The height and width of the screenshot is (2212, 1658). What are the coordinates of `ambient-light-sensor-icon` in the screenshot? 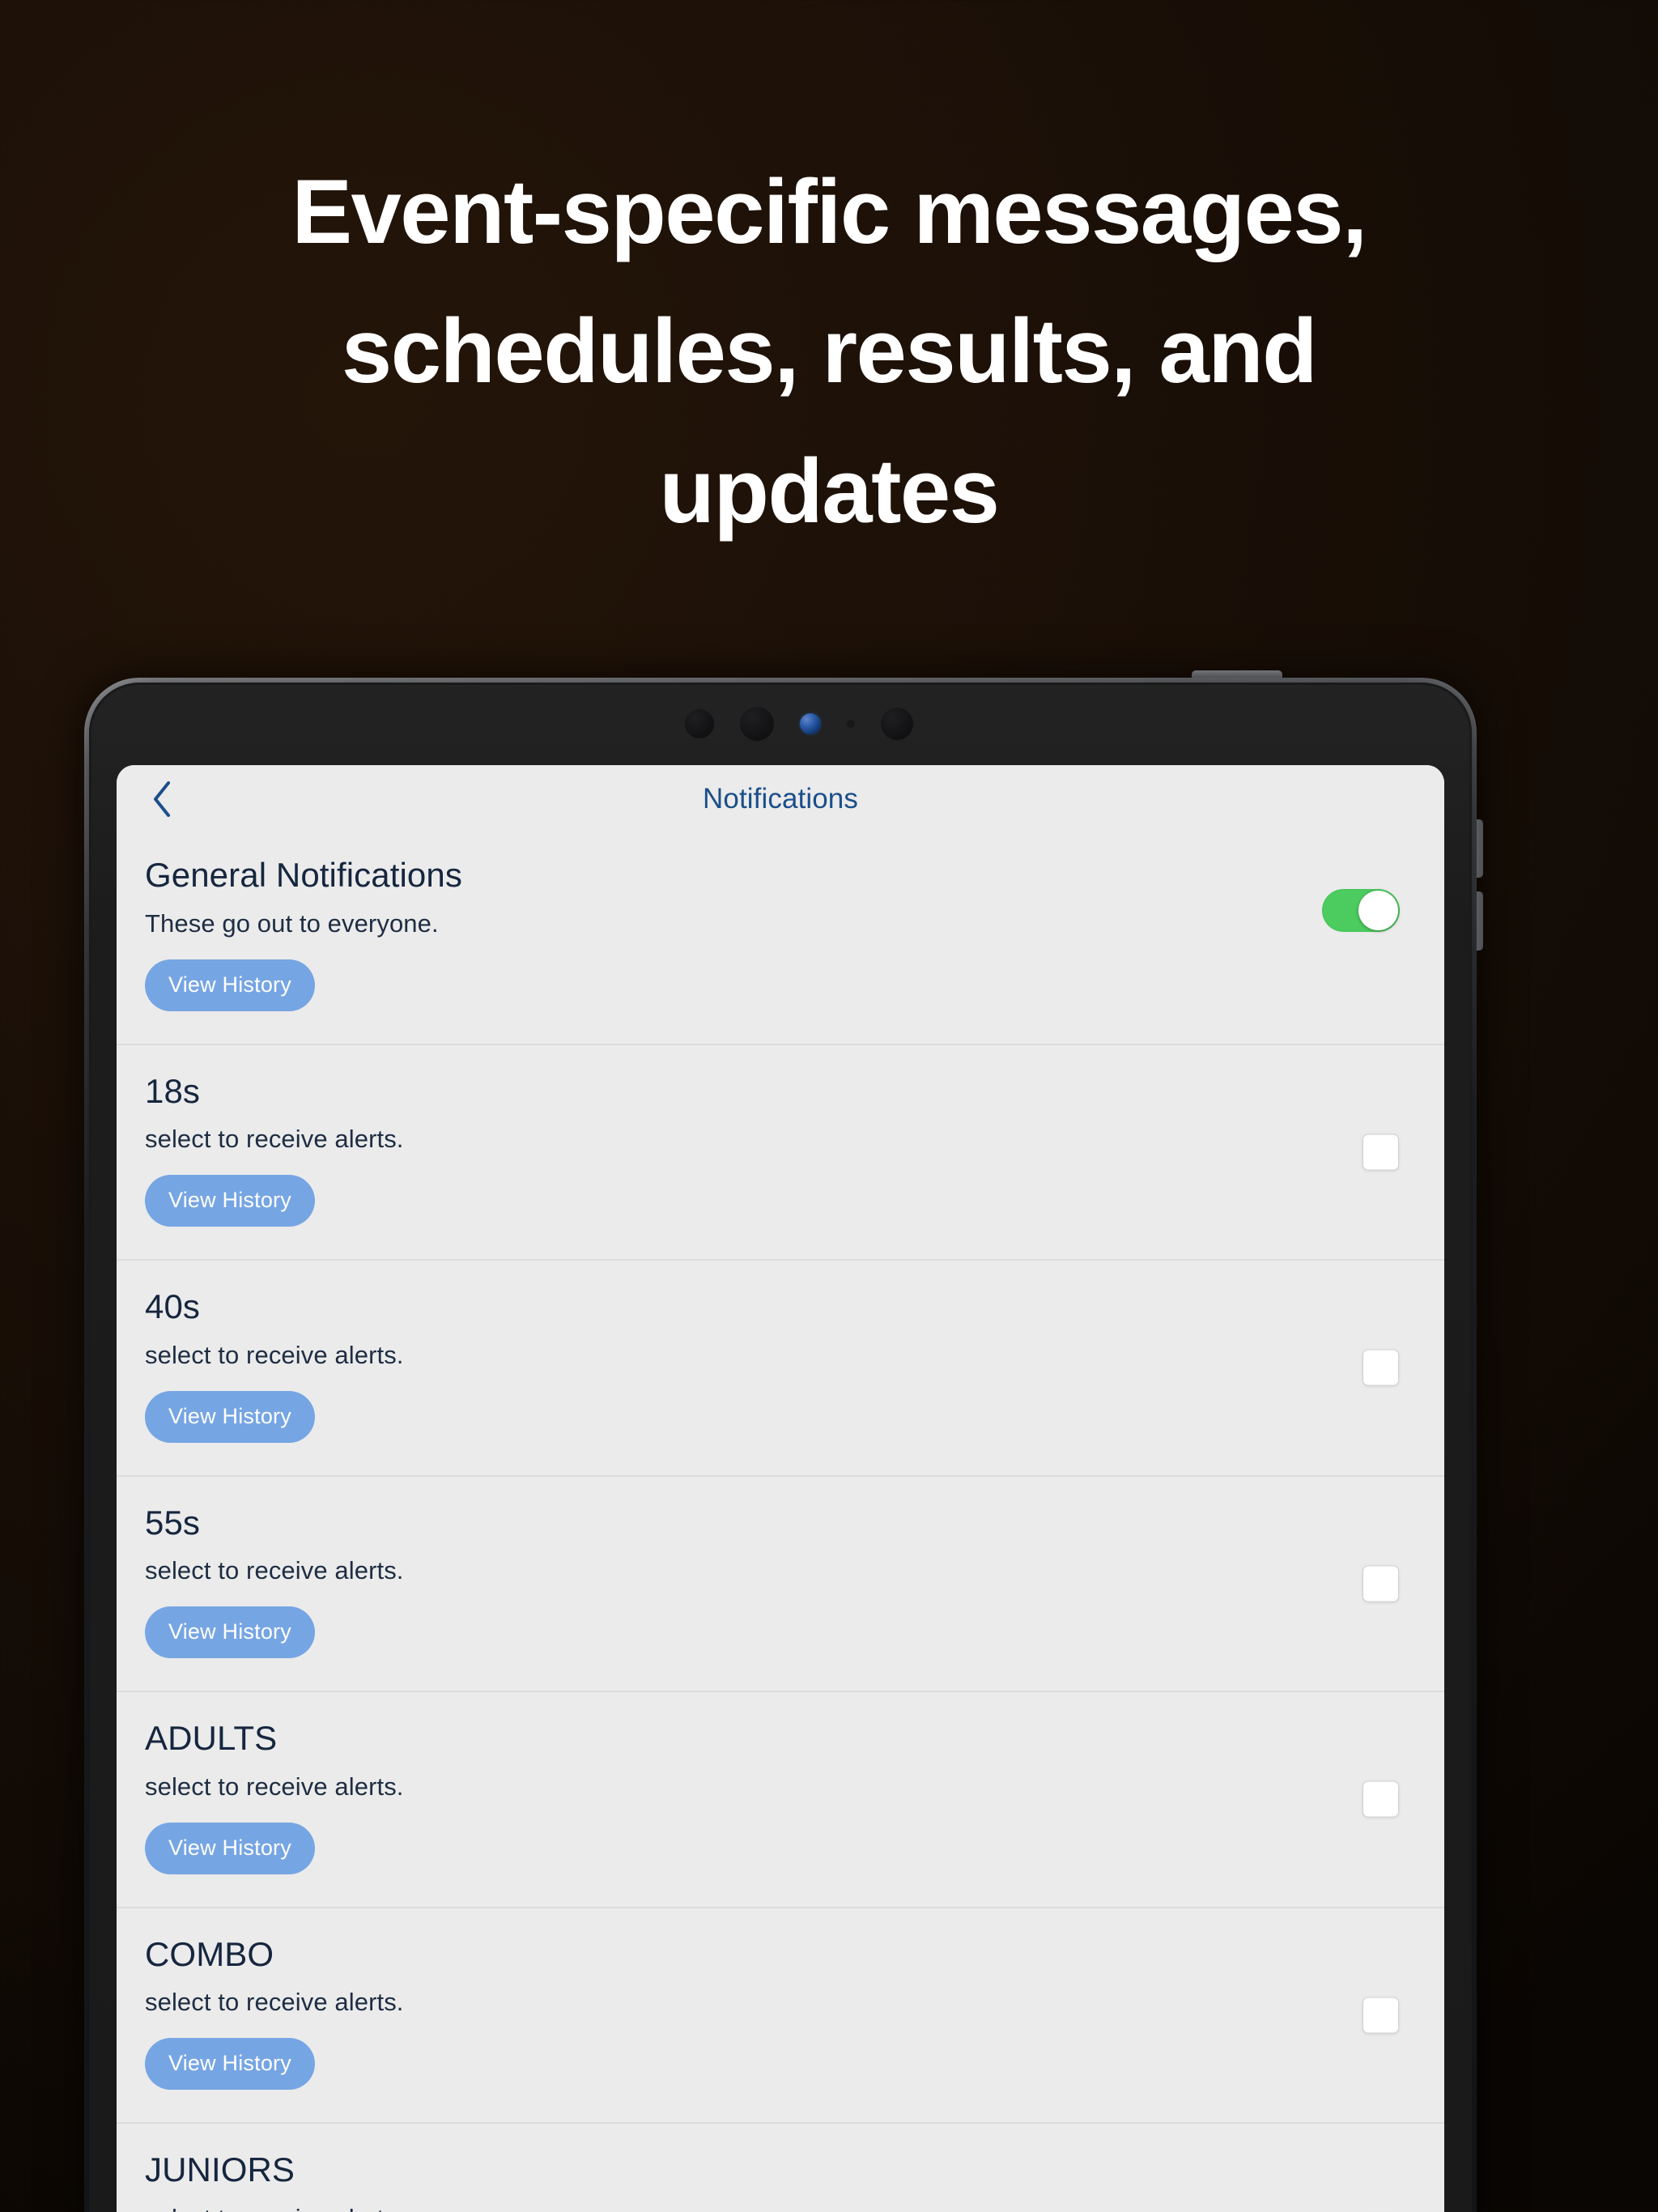 It's located at (897, 724).